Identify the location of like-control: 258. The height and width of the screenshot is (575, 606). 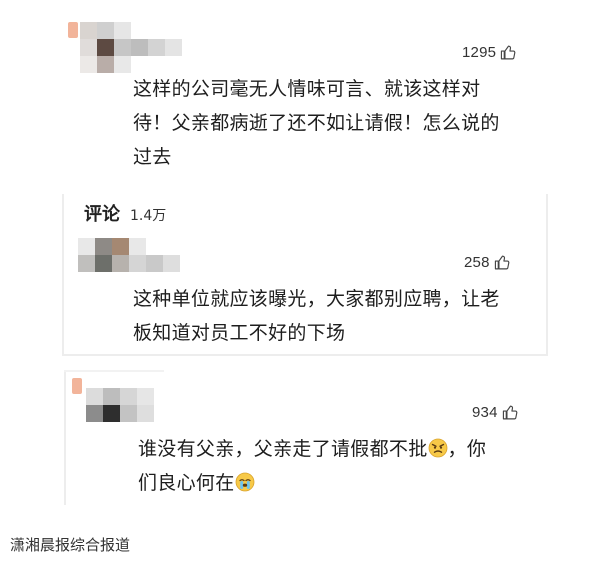
(487, 262).